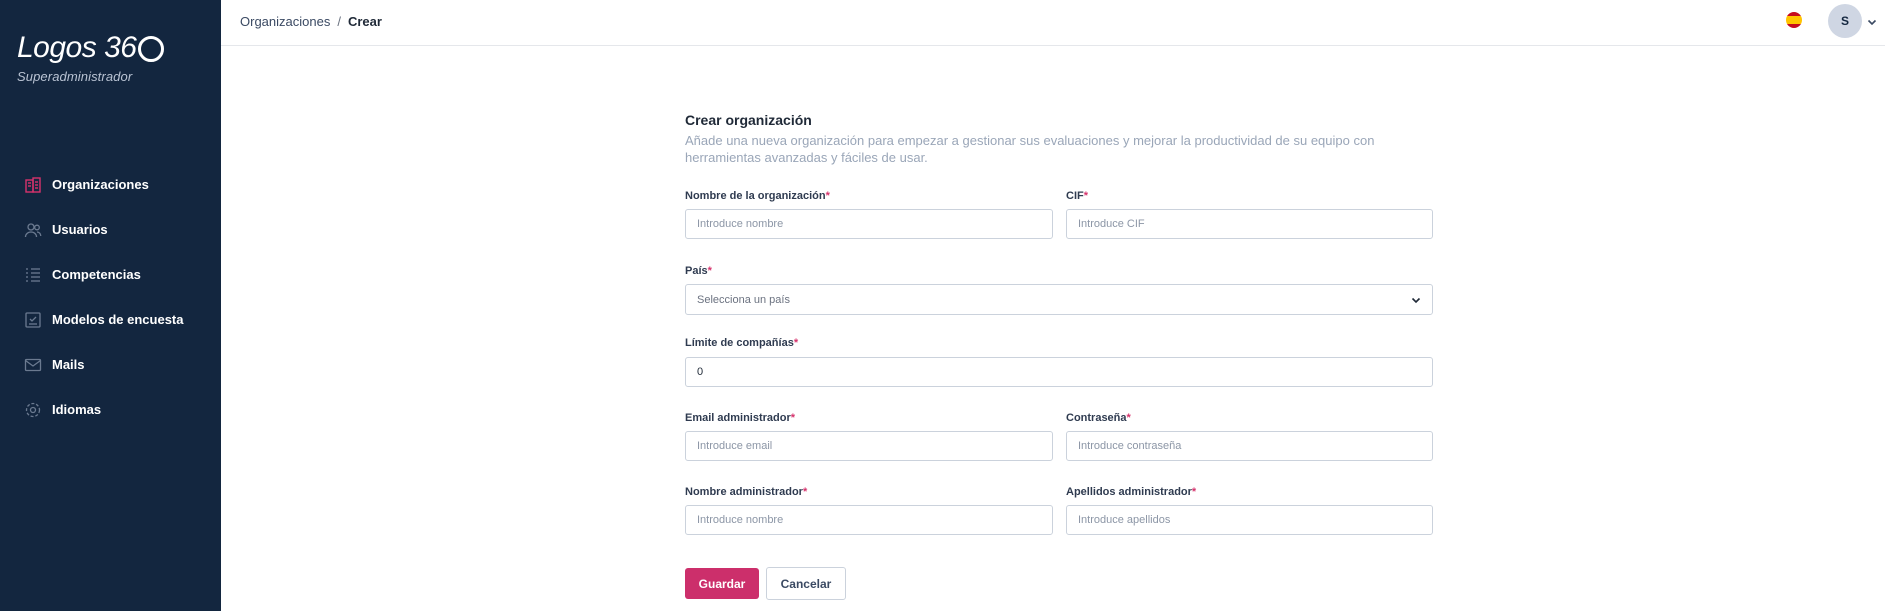  What do you see at coordinates (1059, 299) in the screenshot?
I see `country-select: Selecciona un país` at bounding box center [1059, 299].